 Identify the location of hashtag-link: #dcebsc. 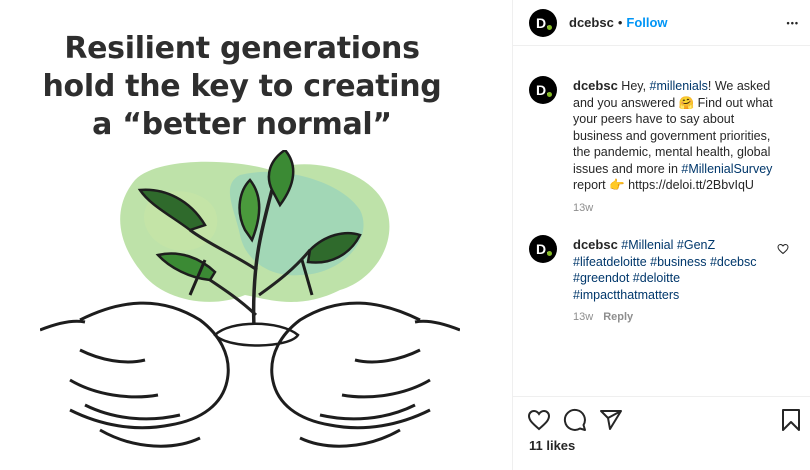
(733, 262).